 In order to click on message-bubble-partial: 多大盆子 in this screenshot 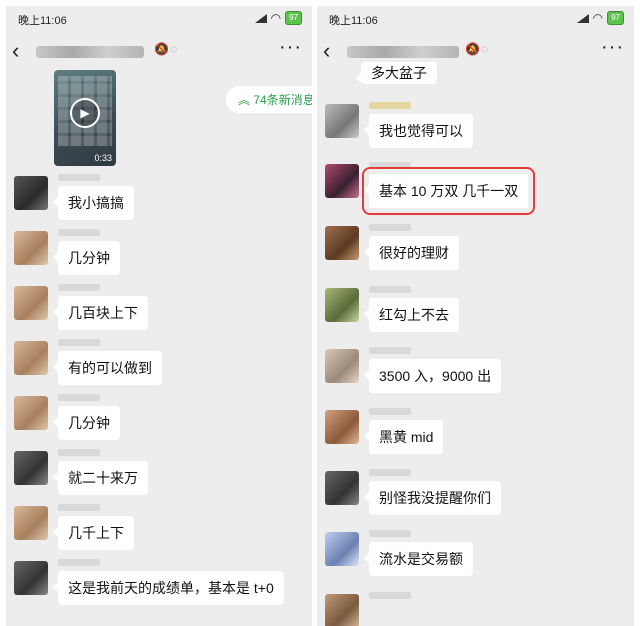, I will do `click(396, 73)`.